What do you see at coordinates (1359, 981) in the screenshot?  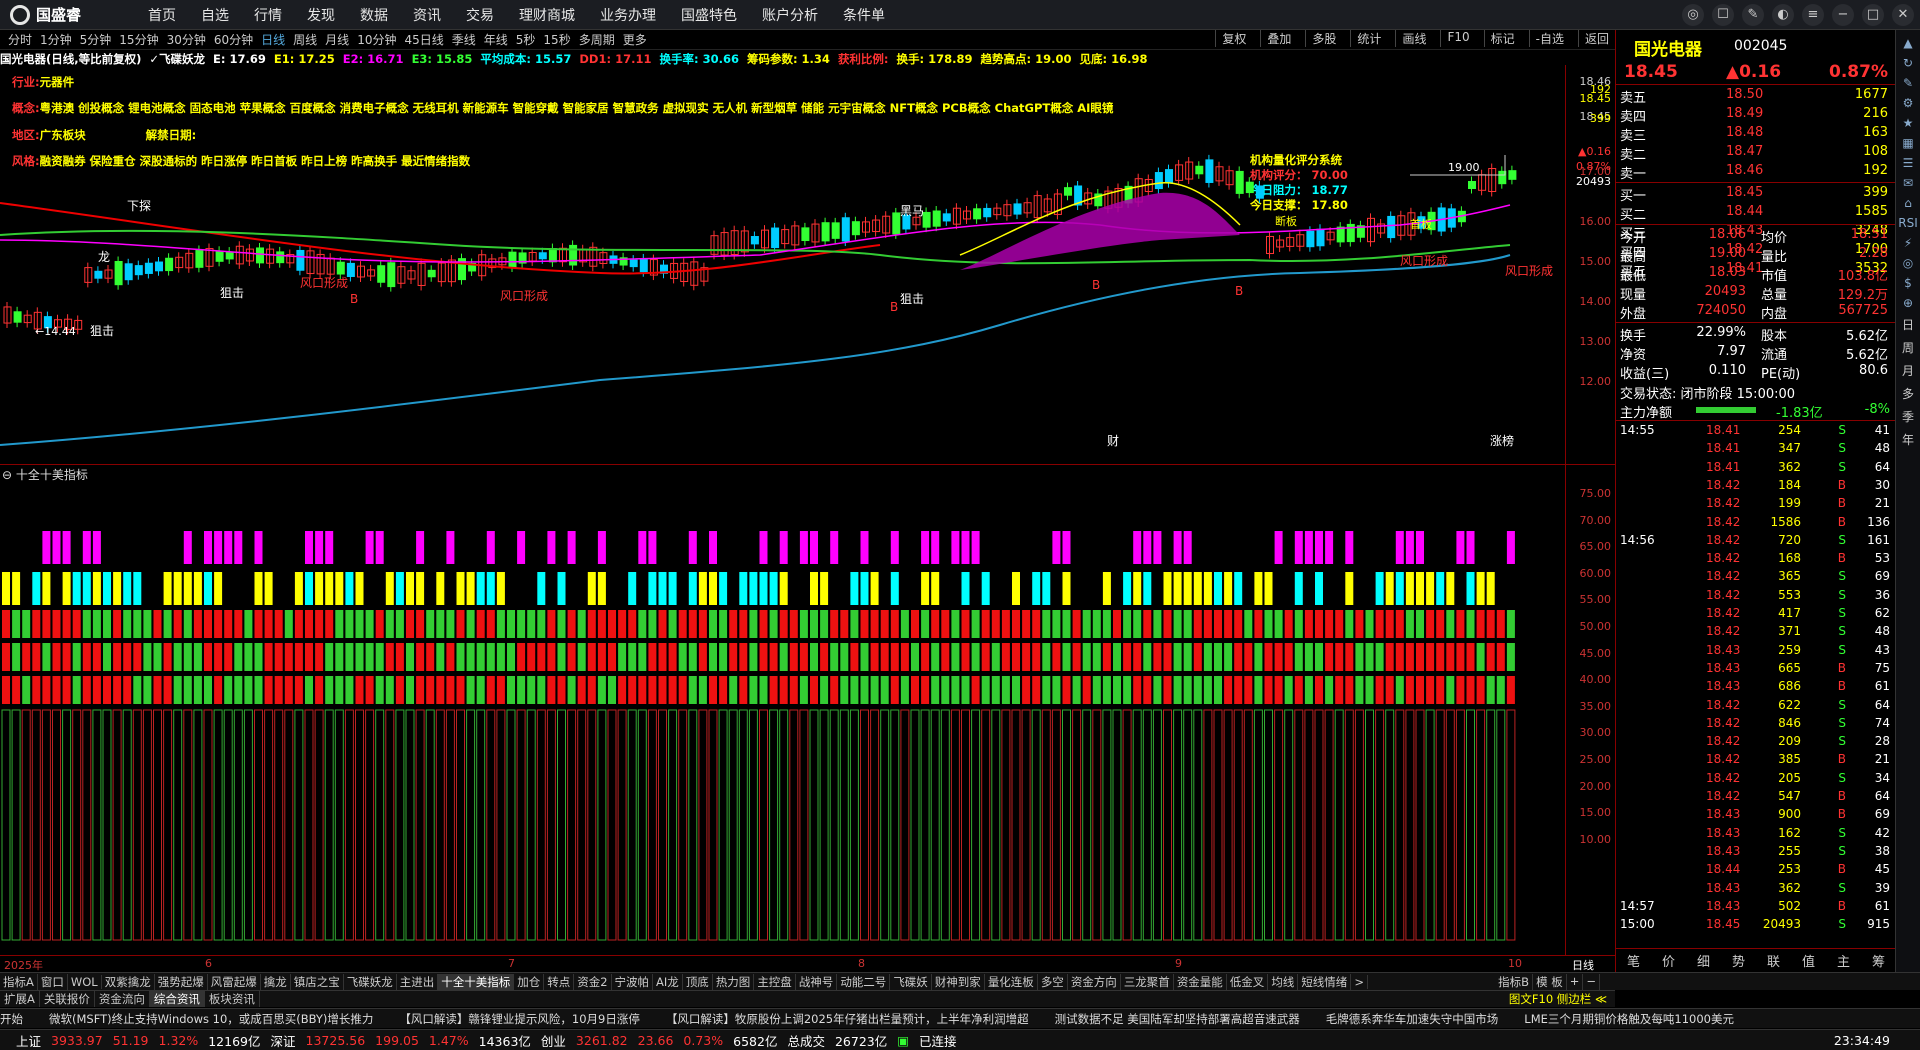 I see `indicator-tab: >` at bounding box center [1359, 981].